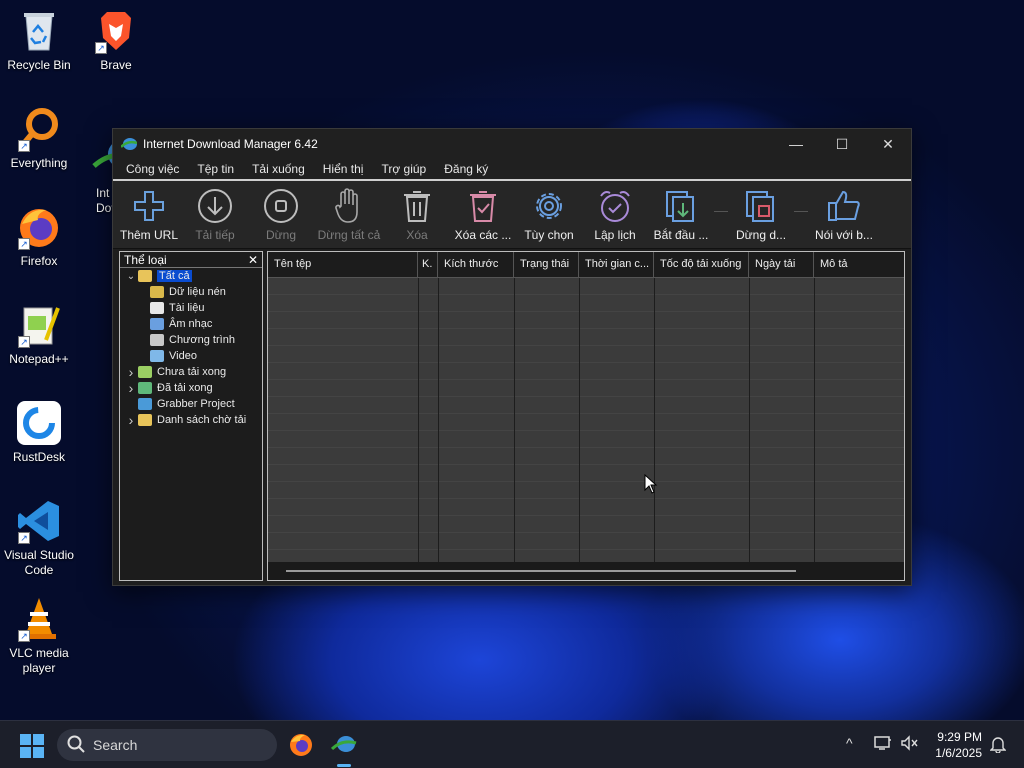 The width and height of the screenshot is (1024, 768). I want to click on active-app-indicator, so click(344, 765).